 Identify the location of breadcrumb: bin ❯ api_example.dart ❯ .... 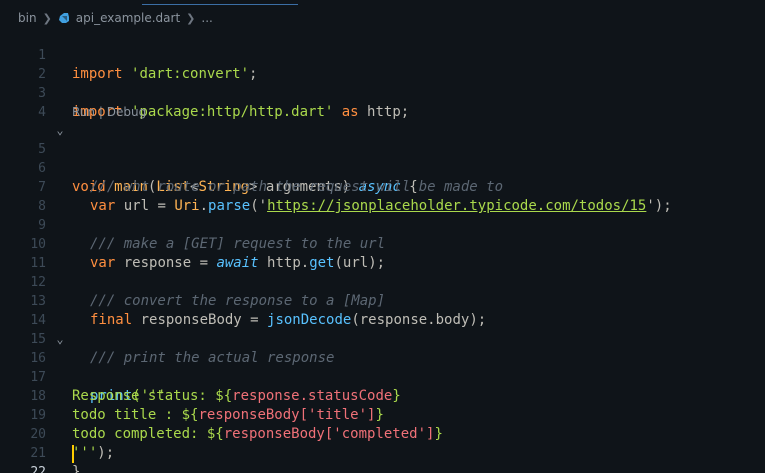
(106, 18).